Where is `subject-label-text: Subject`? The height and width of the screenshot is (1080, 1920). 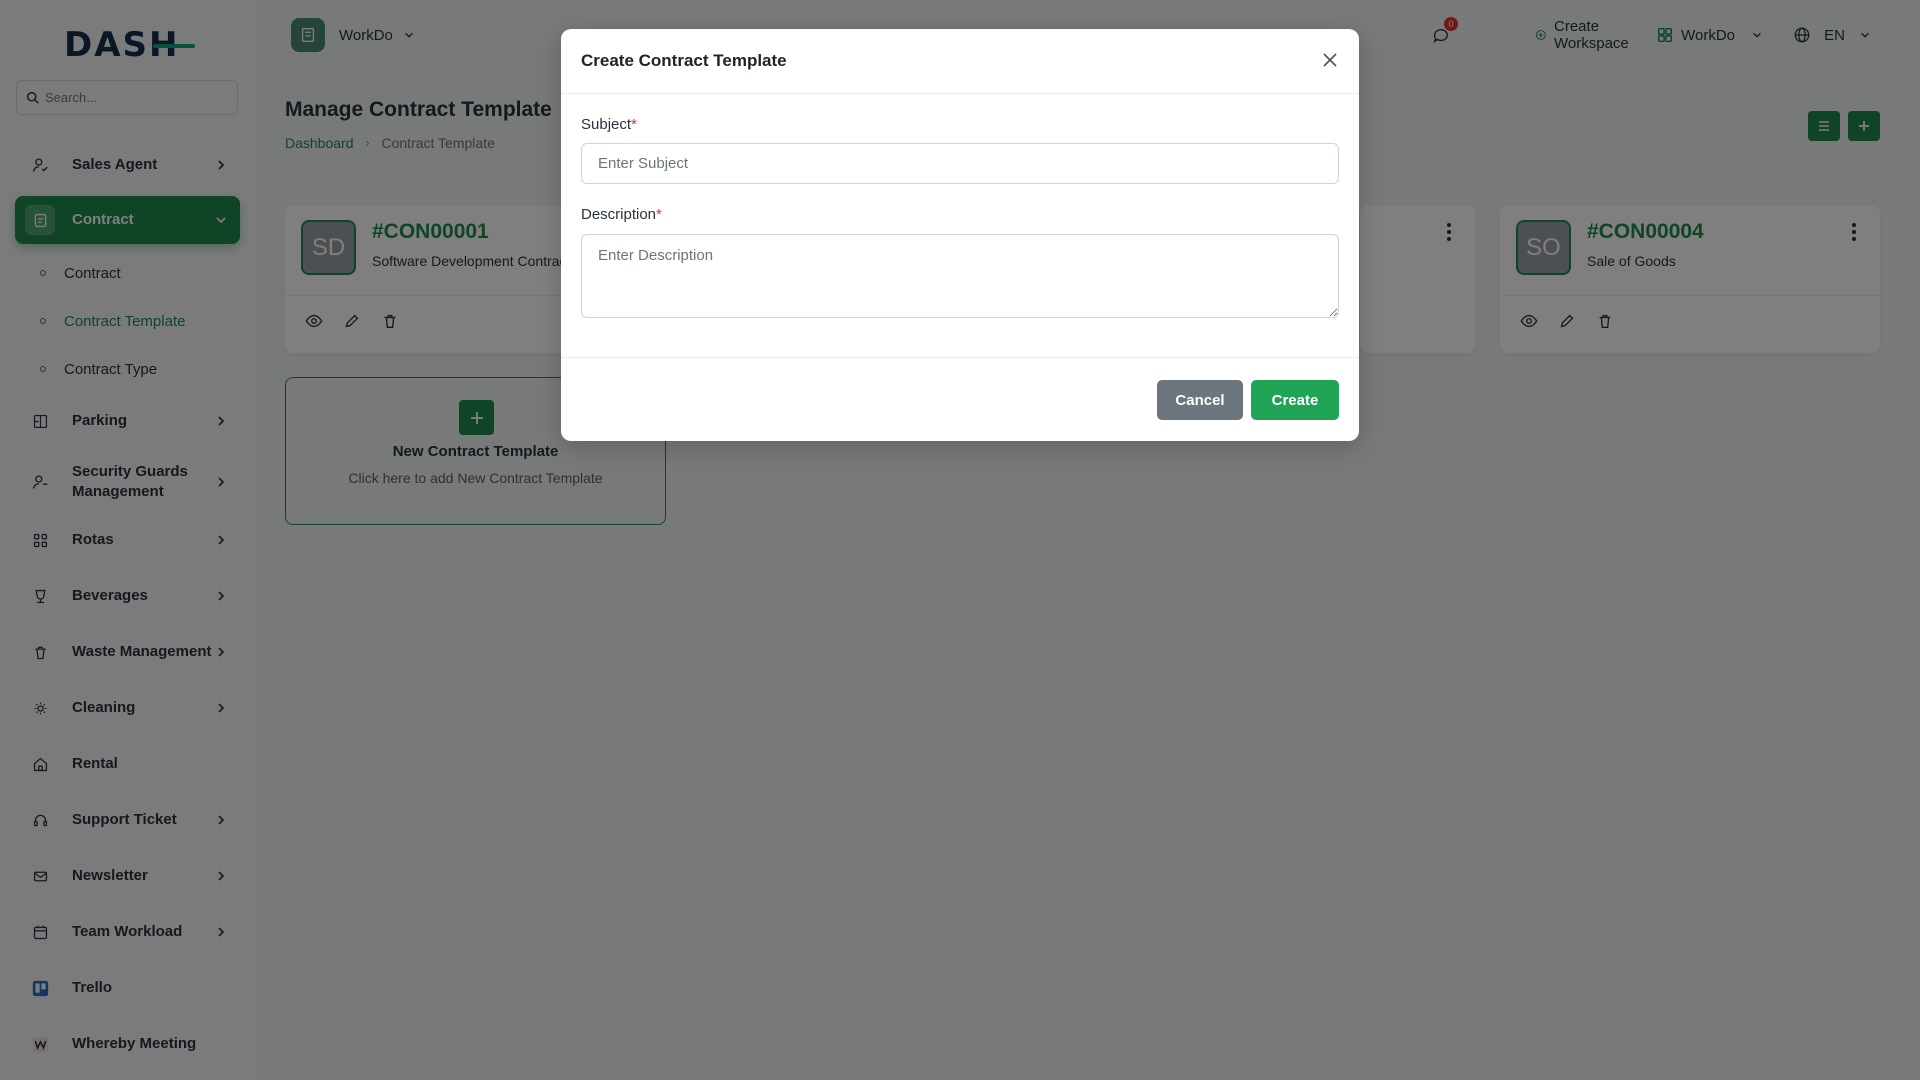 subject-label-text: Subject is located at coordinates (606, 124).